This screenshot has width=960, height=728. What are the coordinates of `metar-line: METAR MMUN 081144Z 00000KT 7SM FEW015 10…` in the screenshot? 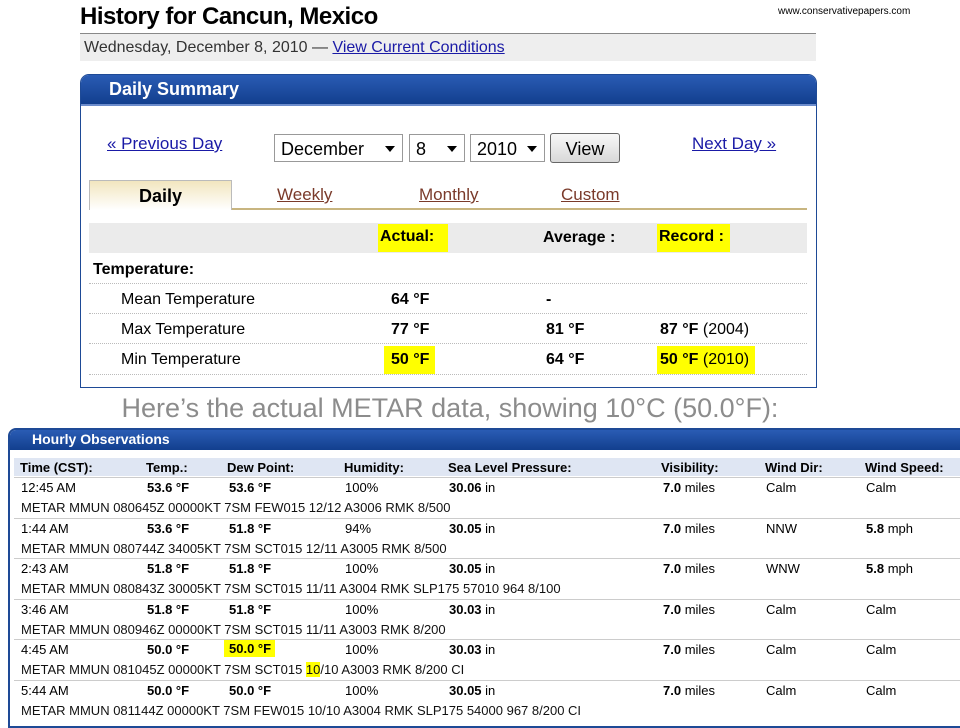 It's located at (301, 710).